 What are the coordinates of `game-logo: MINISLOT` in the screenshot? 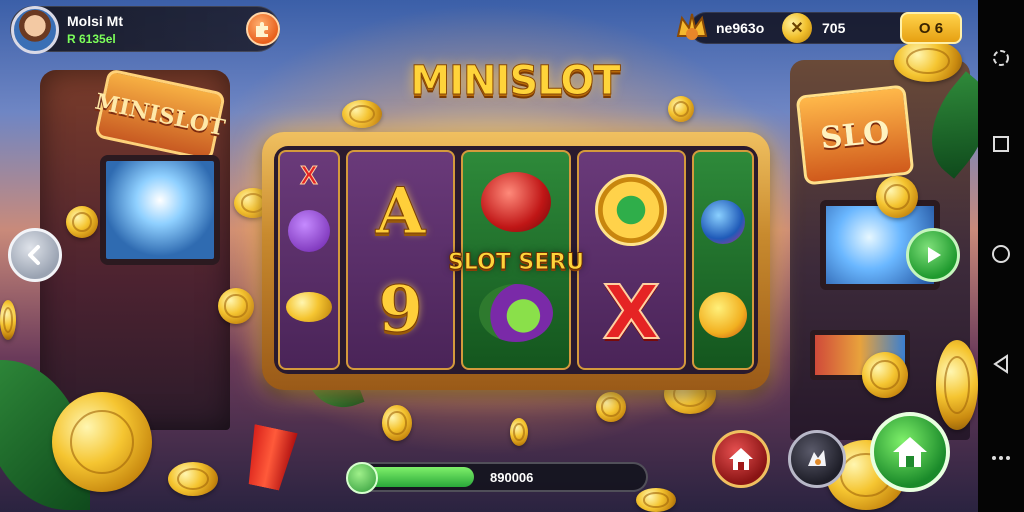 It's located at (515, 81).